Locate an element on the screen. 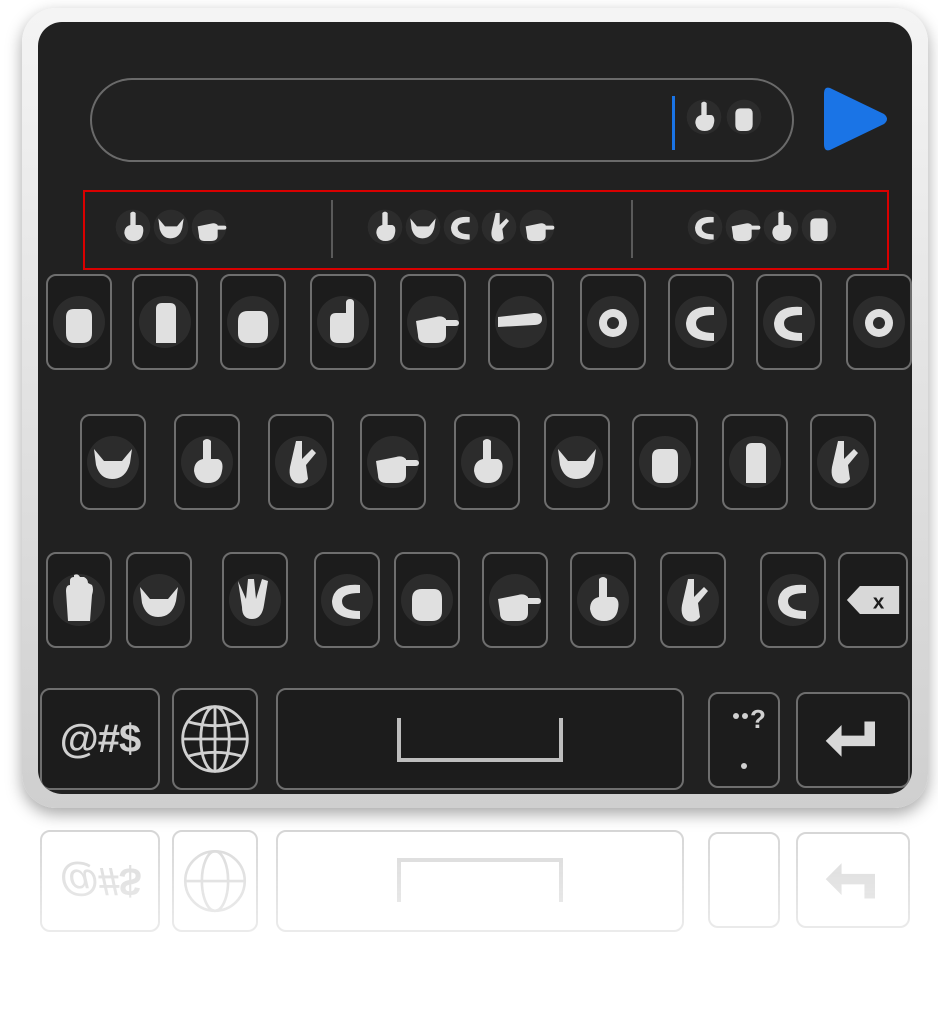 The image size is (938, 1029). backspace-icon: x is located at coordinates (873, 600).